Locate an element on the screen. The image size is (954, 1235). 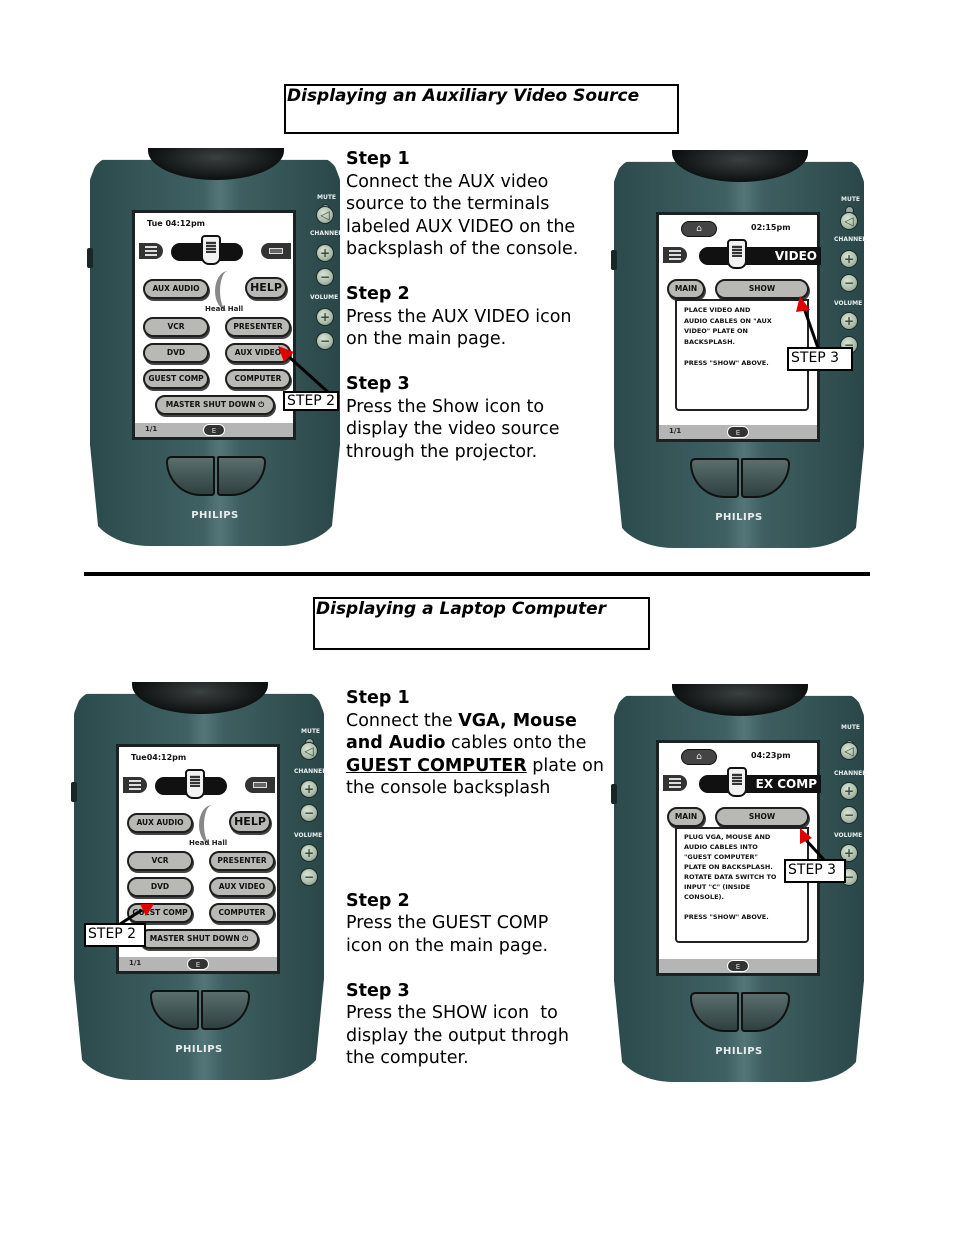
step-text-line: on the main page. is located at coordinates (426, 339).